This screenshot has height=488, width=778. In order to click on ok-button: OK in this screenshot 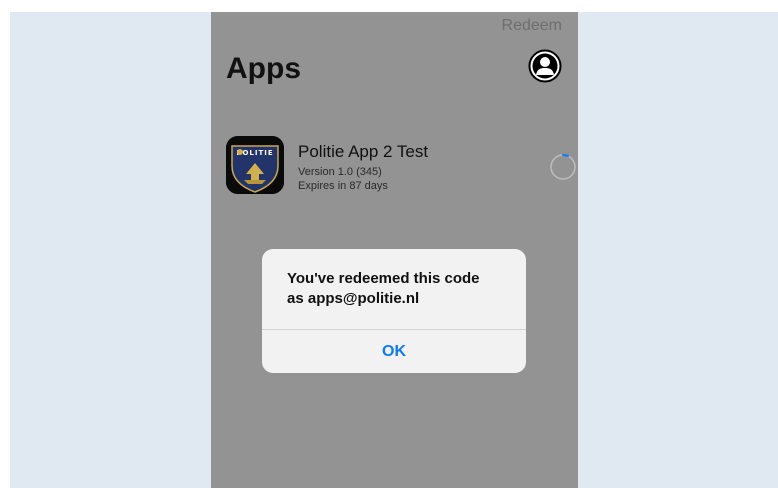, I will do `click(394, 351)`.